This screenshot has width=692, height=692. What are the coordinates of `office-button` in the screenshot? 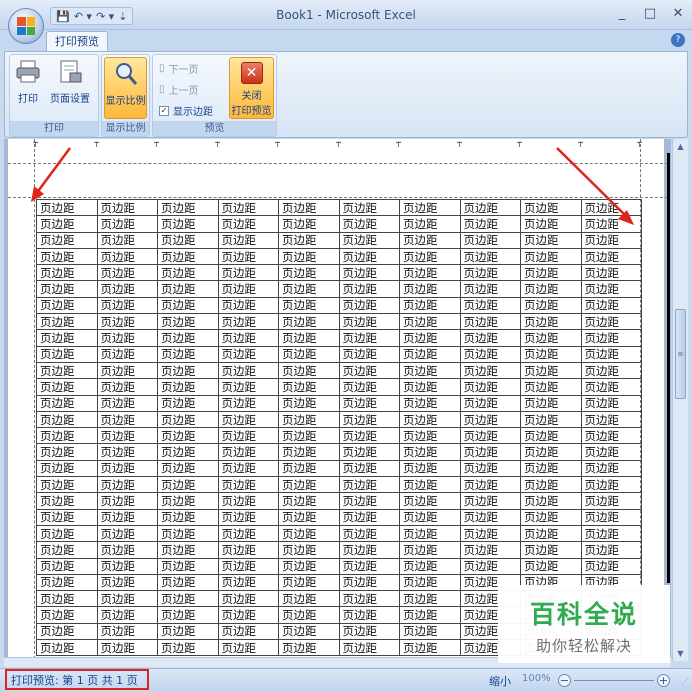 It's located at (26, 26).